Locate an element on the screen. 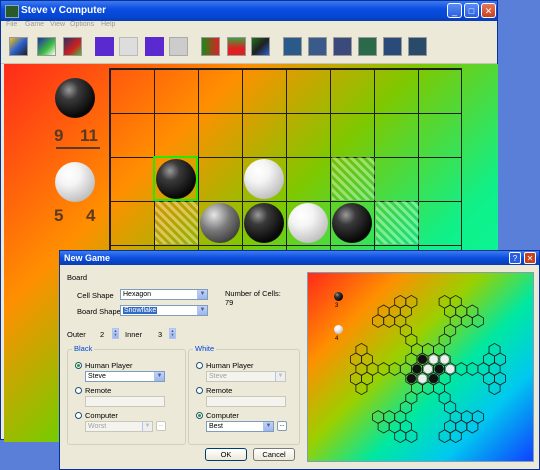 This screenshot has height=470, width=540. bar-chart-icon is located at coordinates (236, 46).